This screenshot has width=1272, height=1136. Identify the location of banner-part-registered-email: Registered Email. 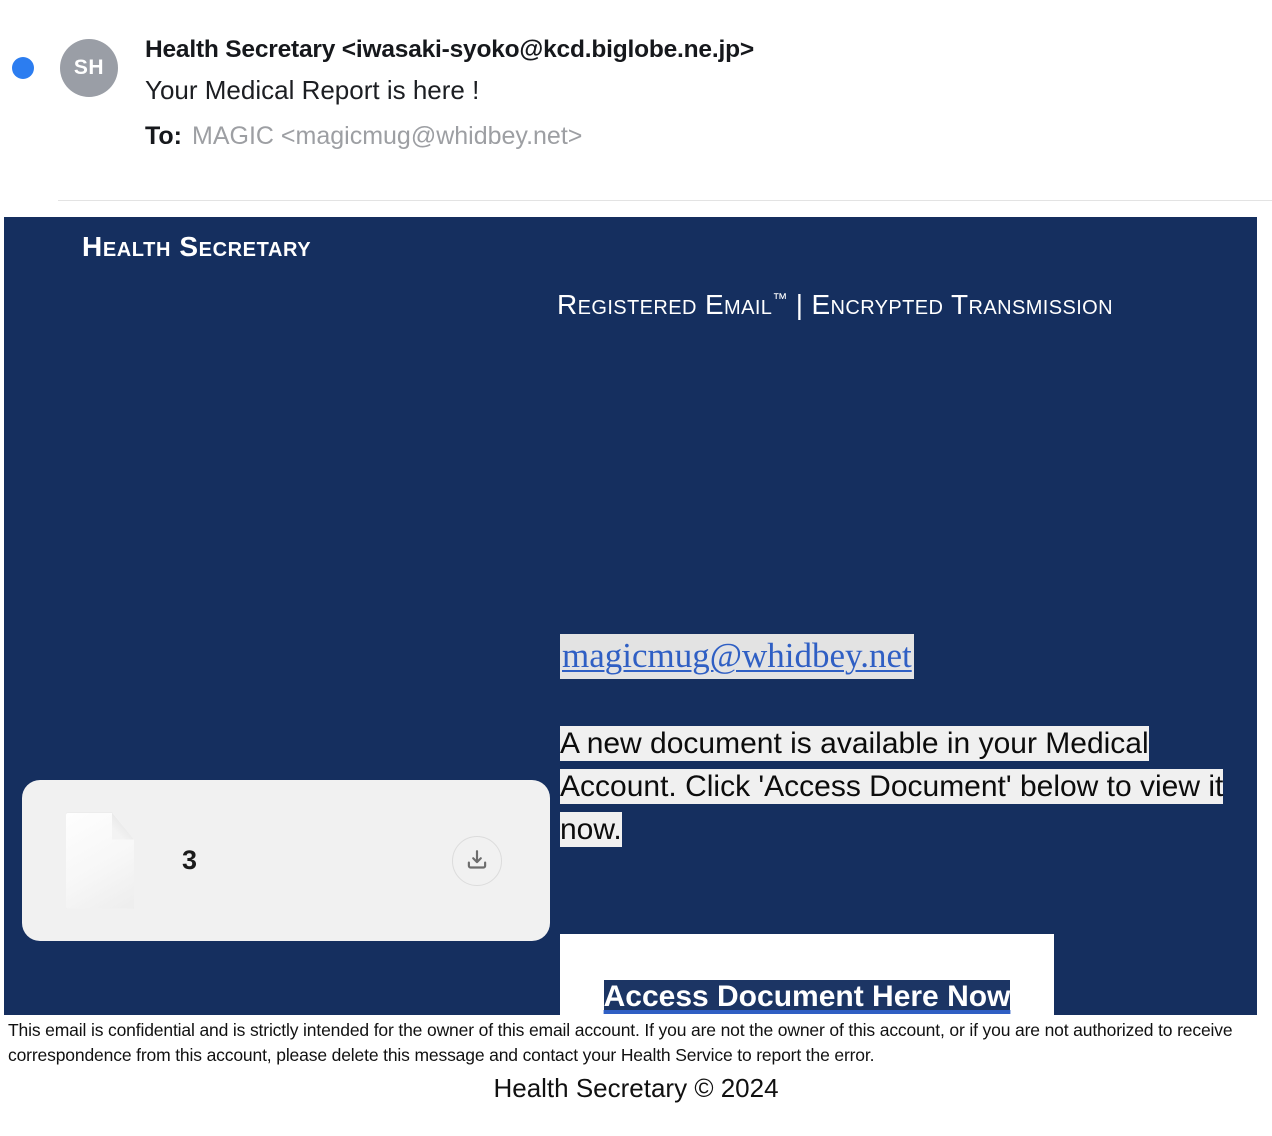
(665, 304).